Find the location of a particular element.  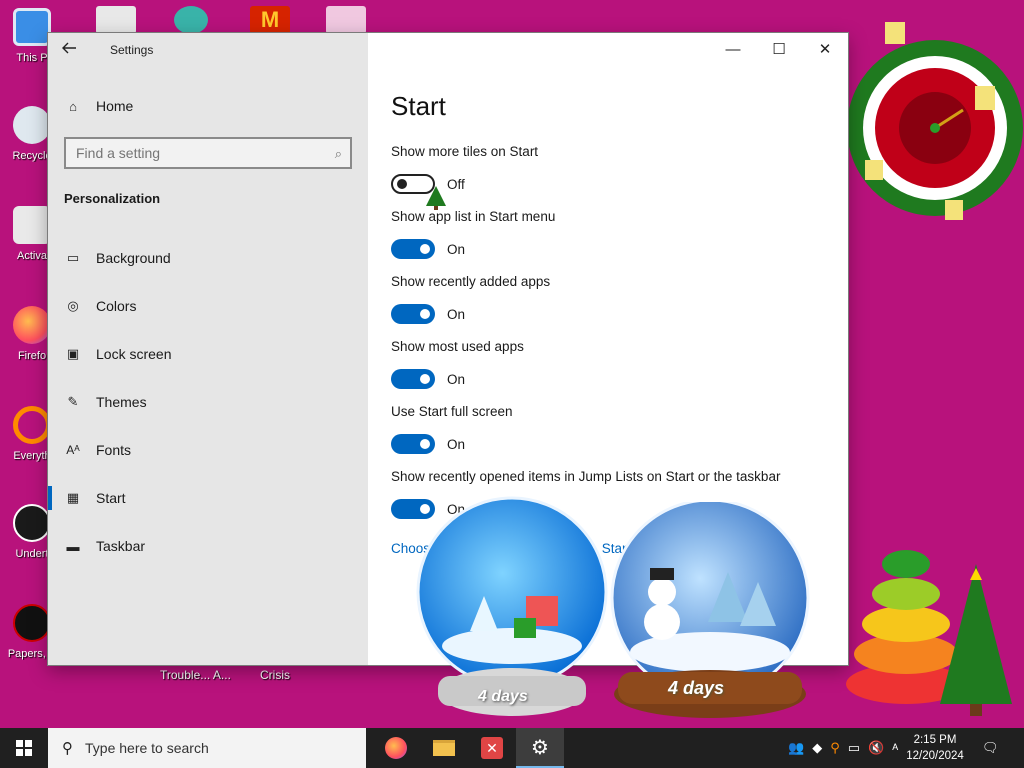

search-icon: ⚲ is located at coordinates (67, 748).